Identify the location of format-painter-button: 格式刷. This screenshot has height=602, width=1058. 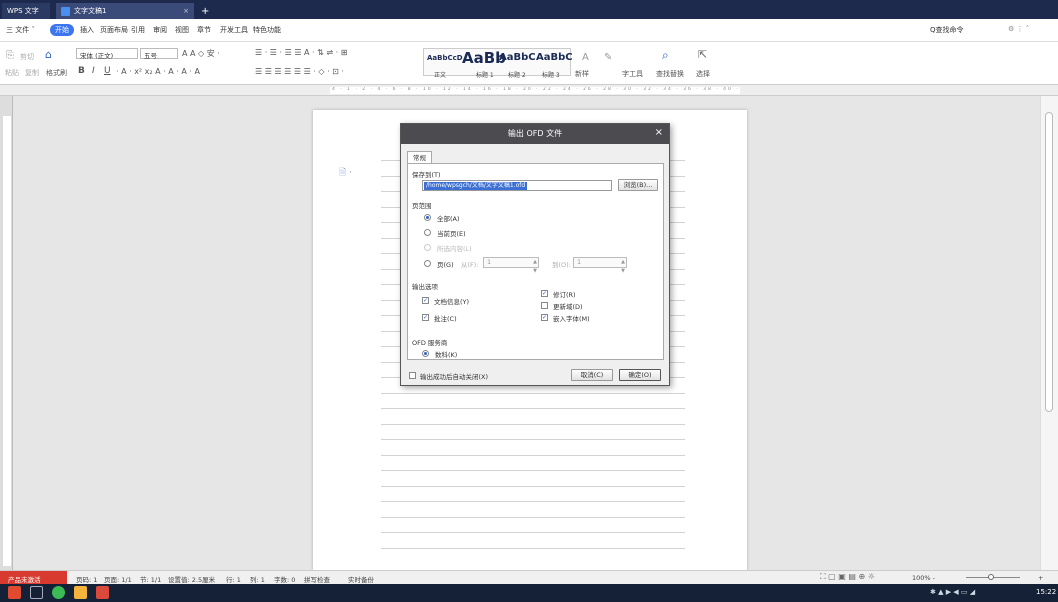
(56, 73).